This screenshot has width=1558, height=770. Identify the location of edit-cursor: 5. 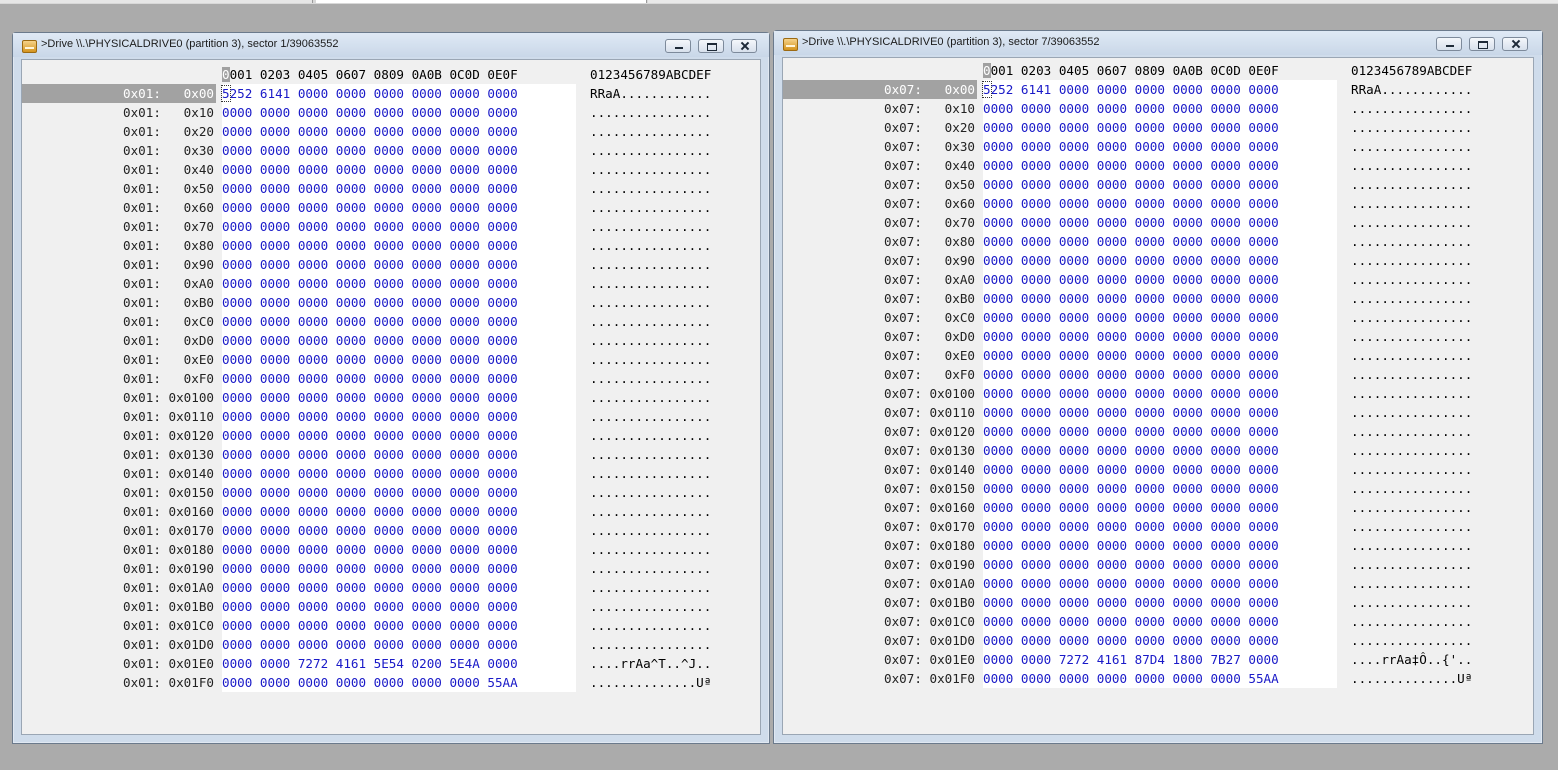
(987, 89).